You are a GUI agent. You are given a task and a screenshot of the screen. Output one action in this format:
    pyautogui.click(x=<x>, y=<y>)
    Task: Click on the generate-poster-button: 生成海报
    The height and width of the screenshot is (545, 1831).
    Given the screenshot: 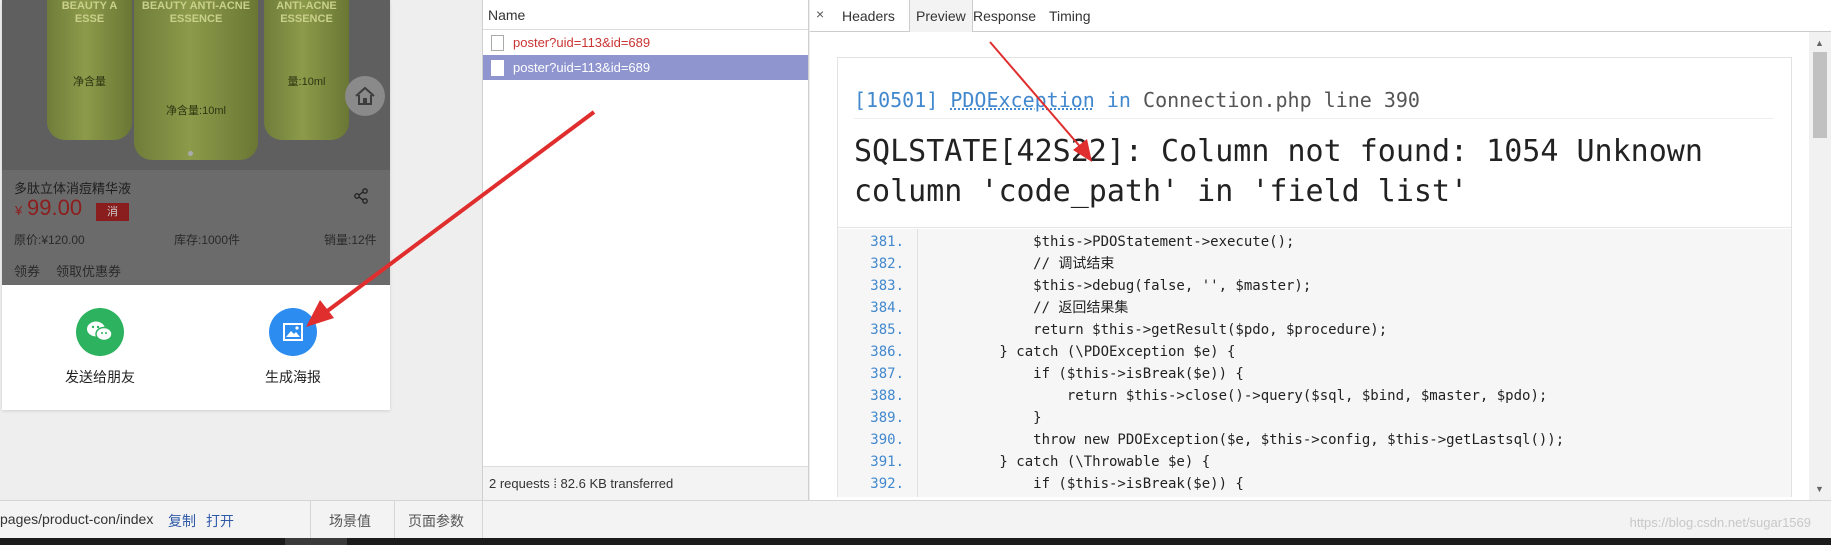 What is the action you would take?
    pyautogui.click(x=293, y=347)
    